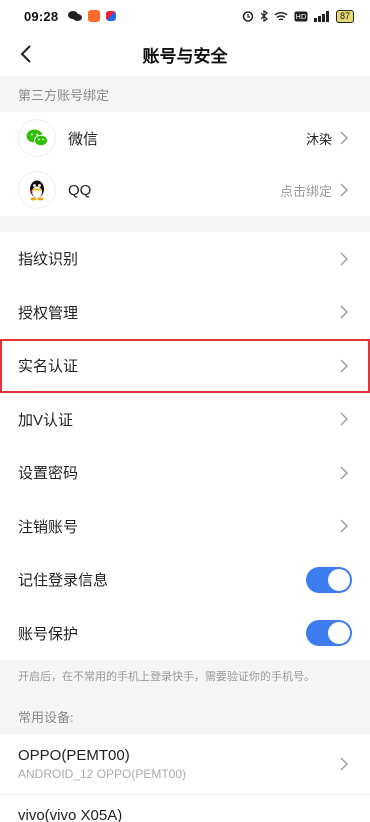 The height and width of the screenshot is (822, 370). What do you see at coordinates (46, 420) in the screenshot?
I see `menu-v-verification-label: 加V认证` at bounding box center [46, 420].